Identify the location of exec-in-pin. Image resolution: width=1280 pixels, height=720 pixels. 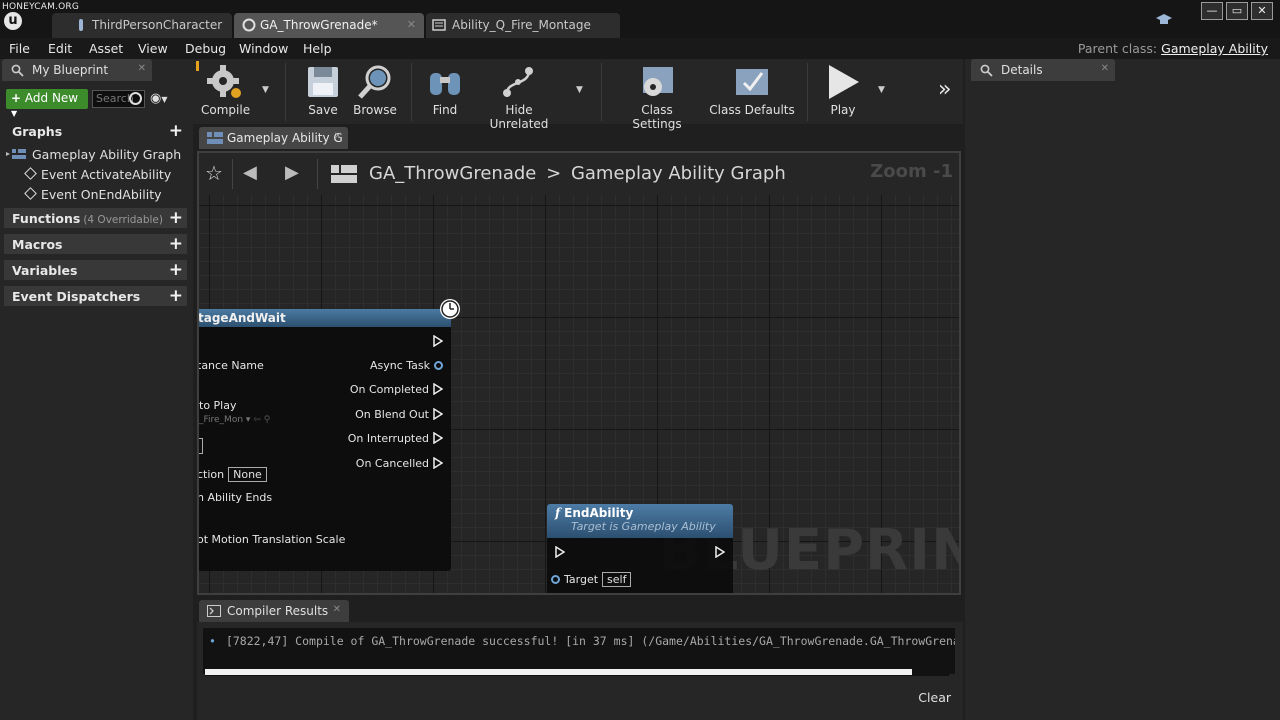
(558, 552).